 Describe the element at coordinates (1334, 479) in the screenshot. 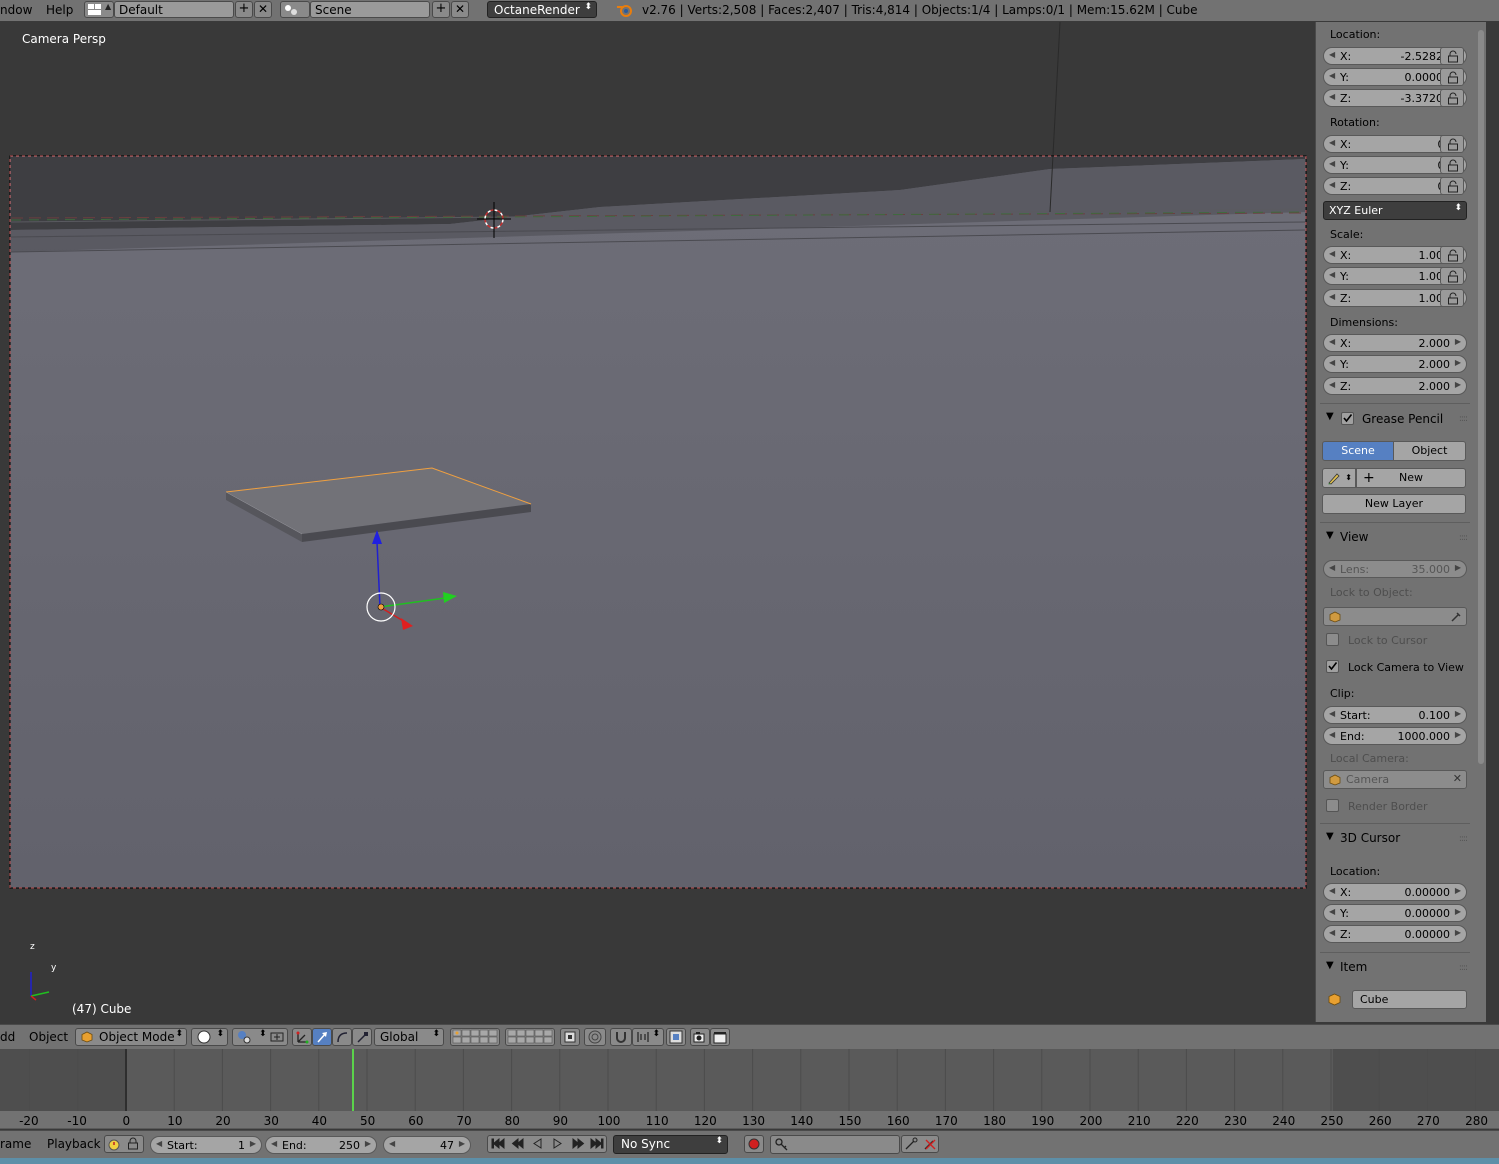

I see `pencil-icon` at that location.